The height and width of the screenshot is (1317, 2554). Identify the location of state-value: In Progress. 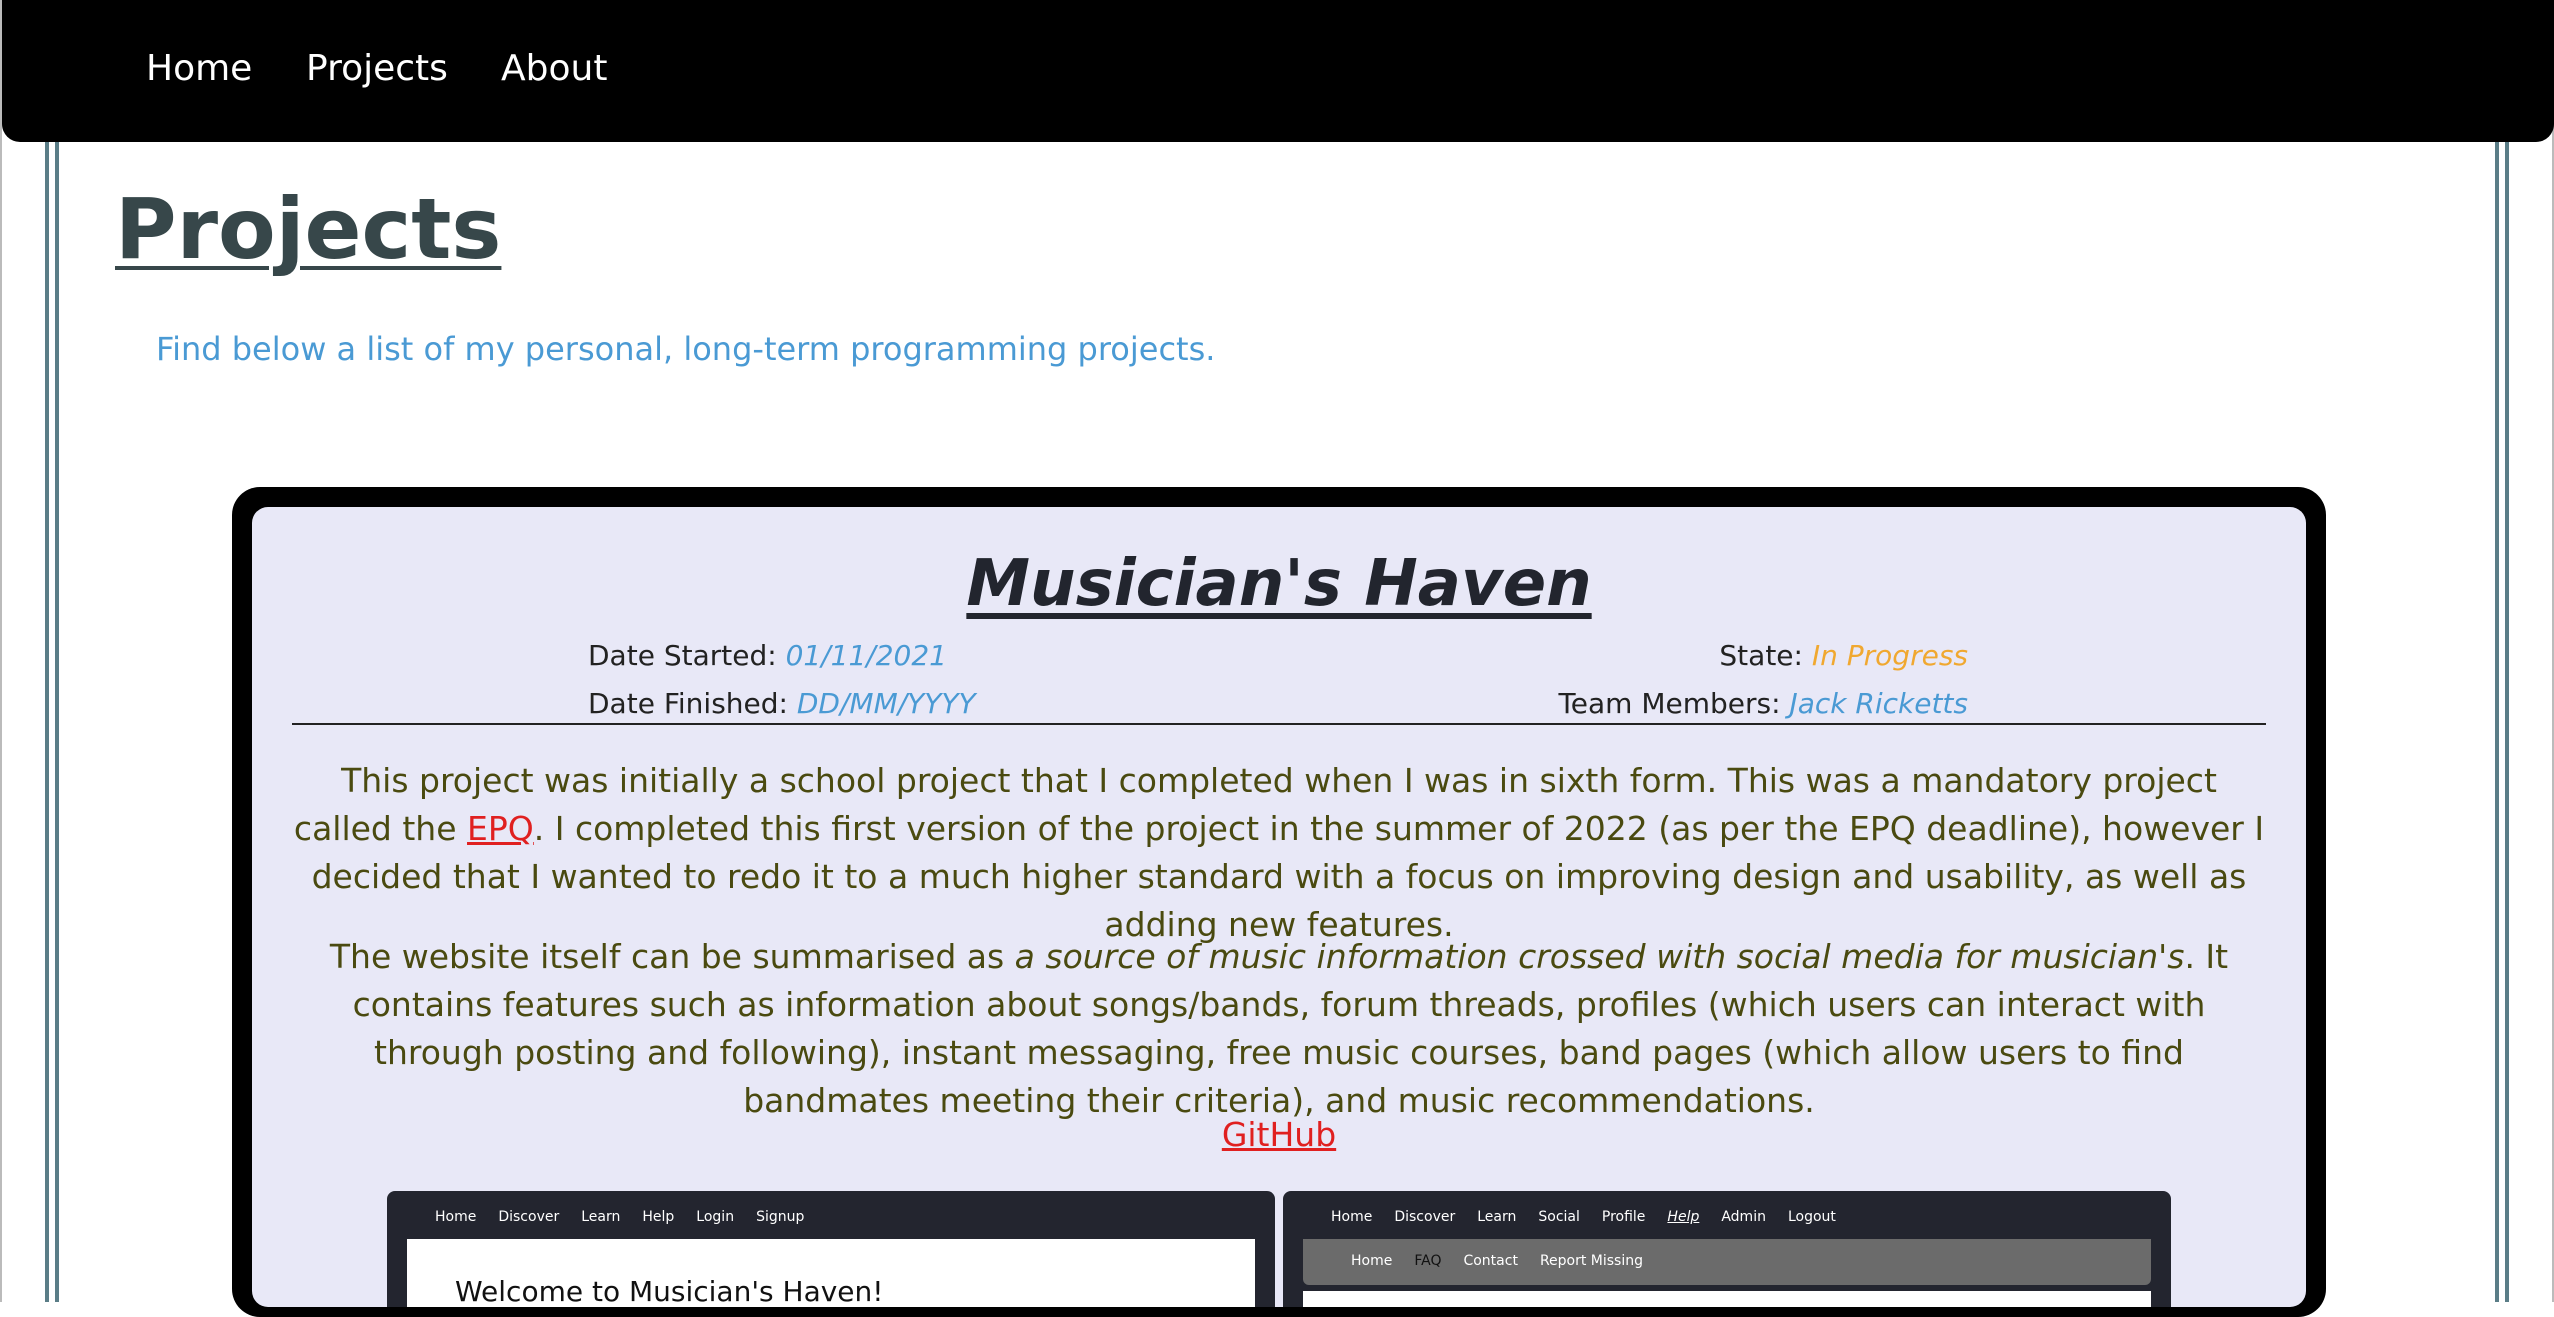
(1889, 655).